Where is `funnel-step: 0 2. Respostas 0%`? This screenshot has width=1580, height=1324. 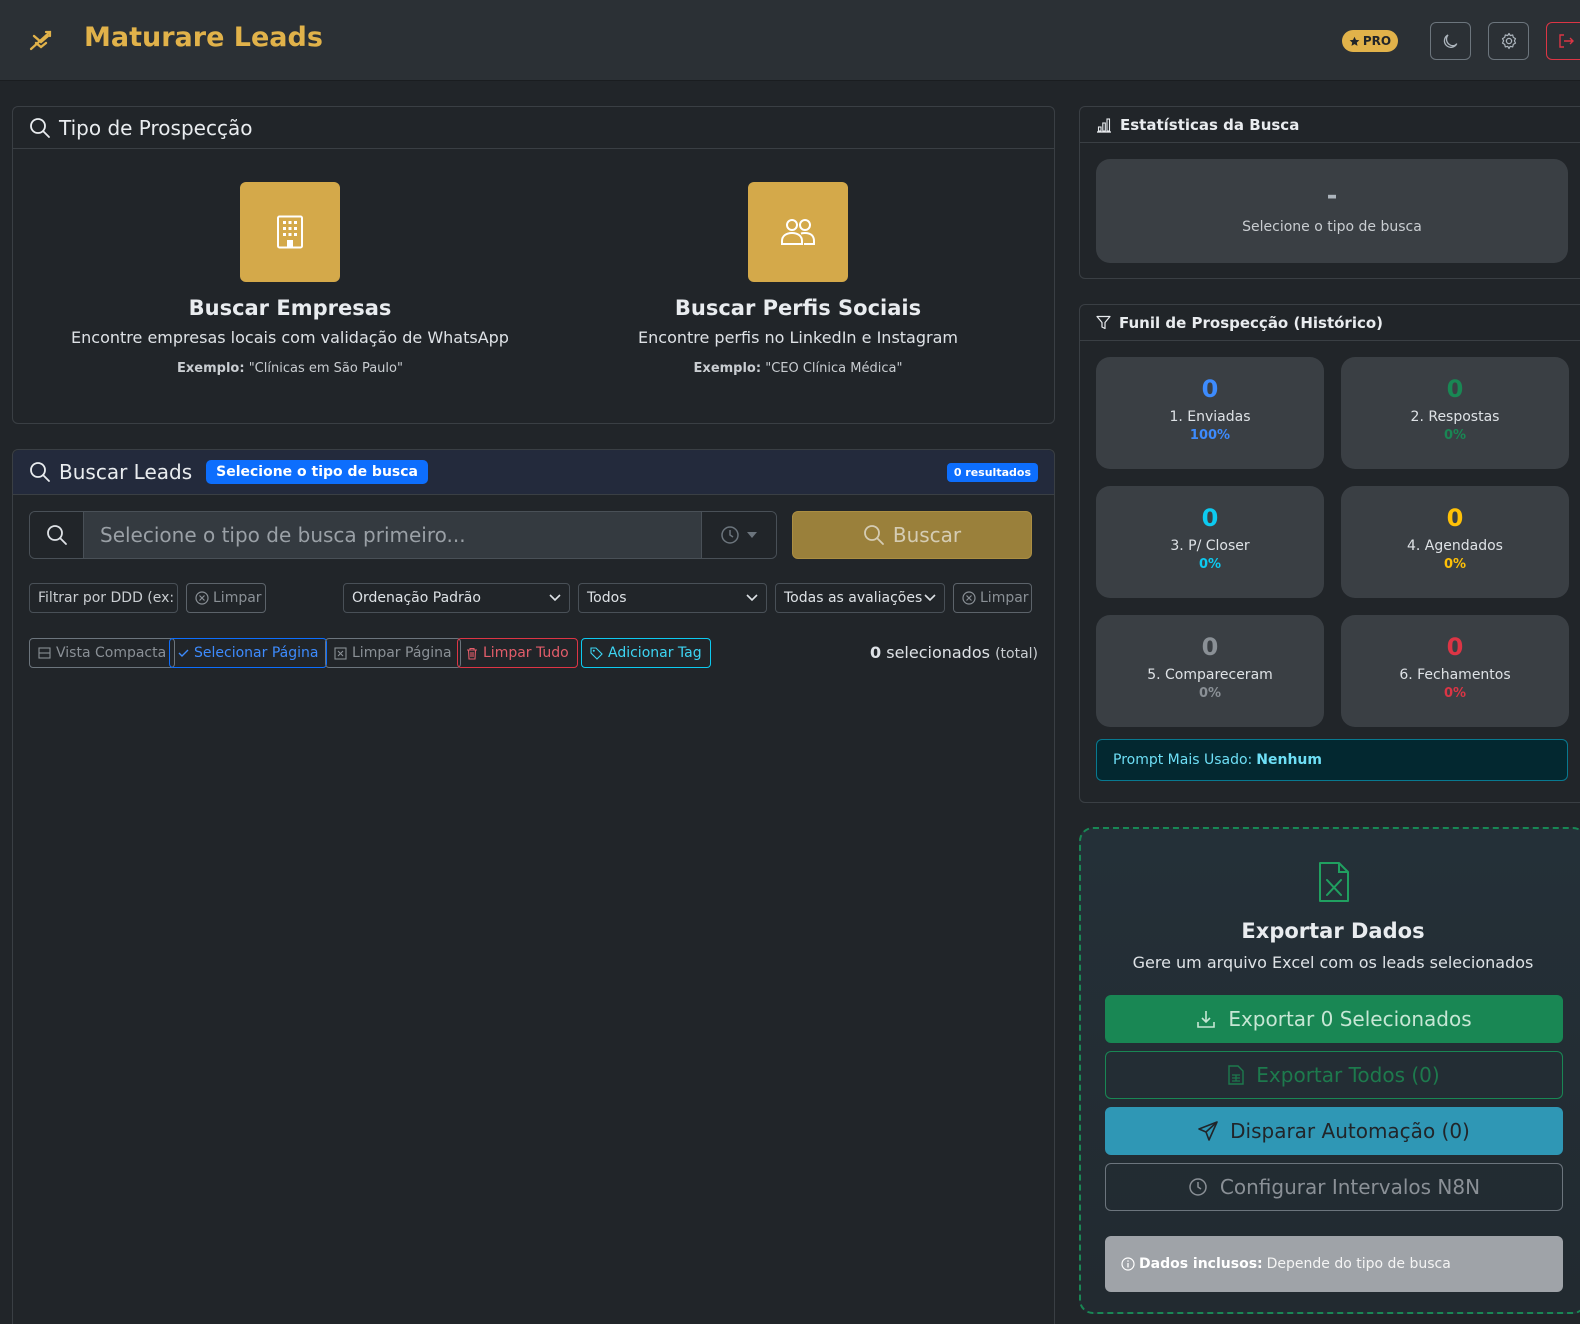
funnel-step: 0 2. Respostas 0% is located at coordinates (1455, 413).